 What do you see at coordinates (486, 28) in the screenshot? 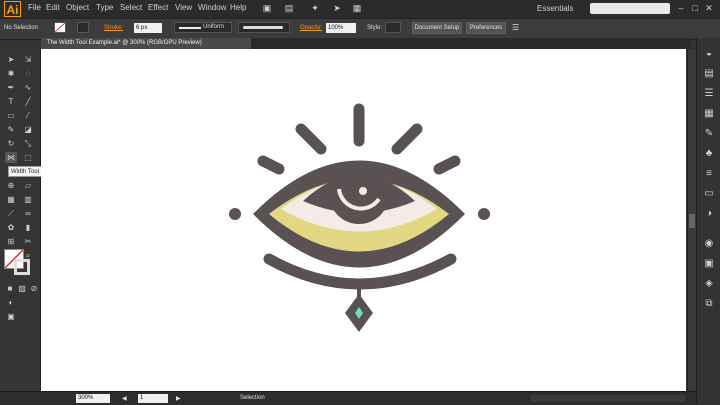
I see `preferences-button: Preferences` at bounding box center [486, 28].